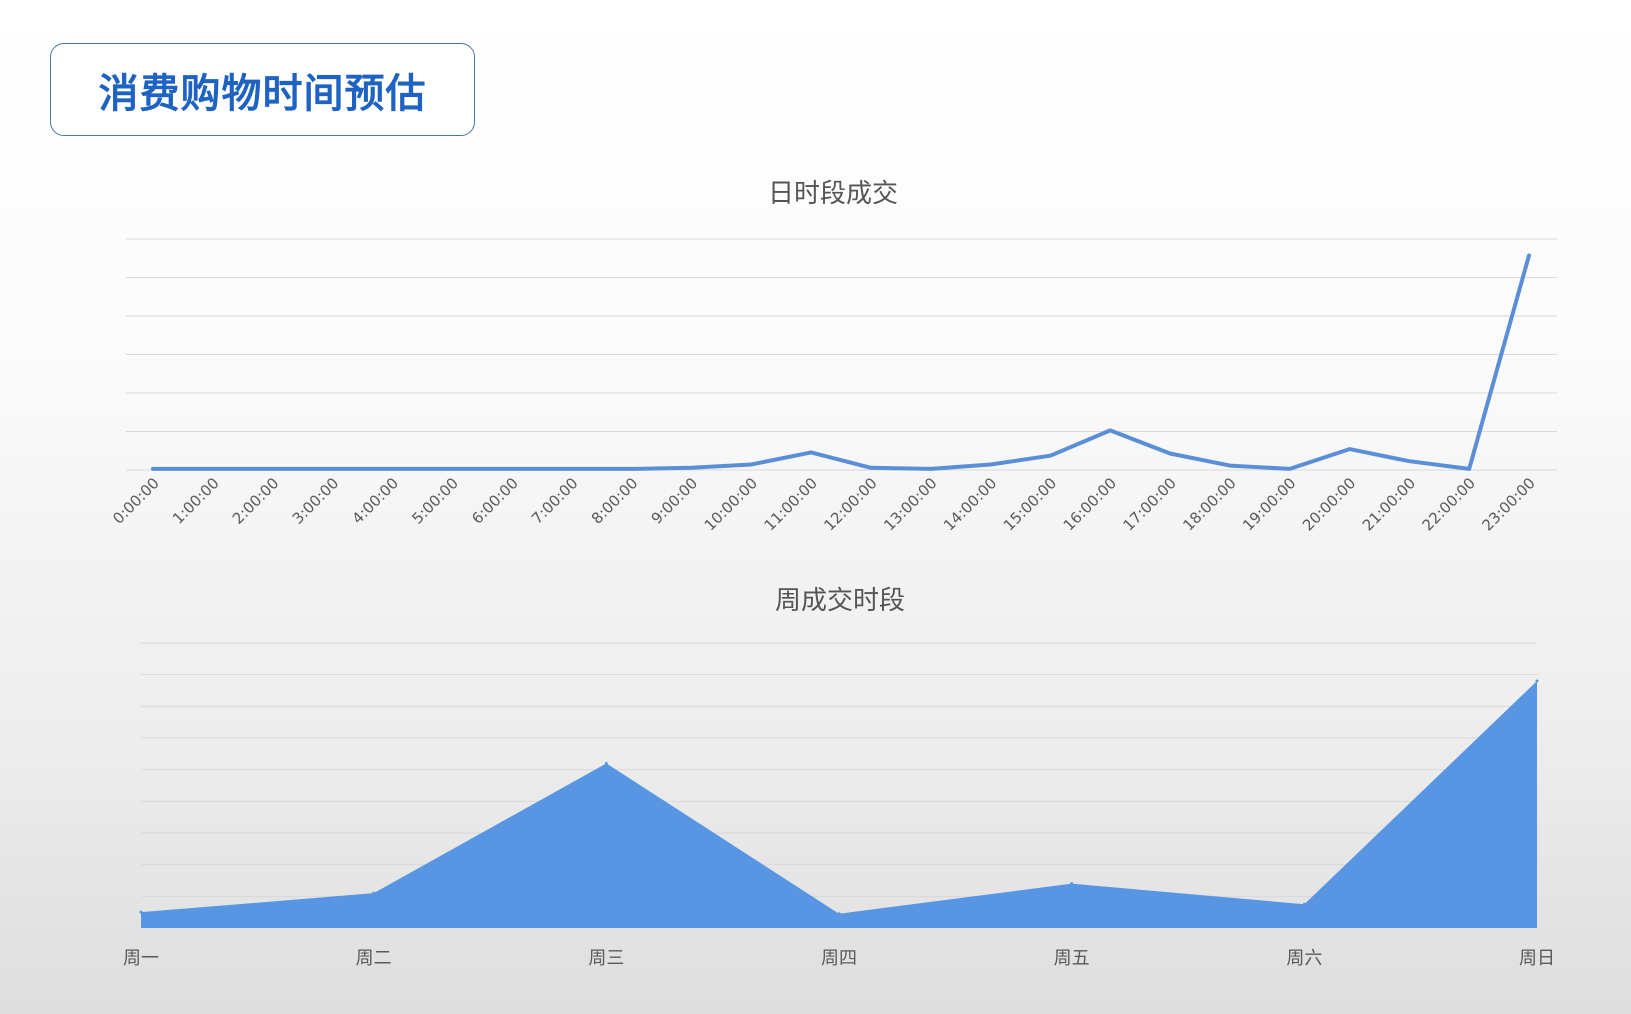  Describe the element at coordinates (1072, 958) in the screenshot. I see `weekly-x-tick-label: 周五` at that location.